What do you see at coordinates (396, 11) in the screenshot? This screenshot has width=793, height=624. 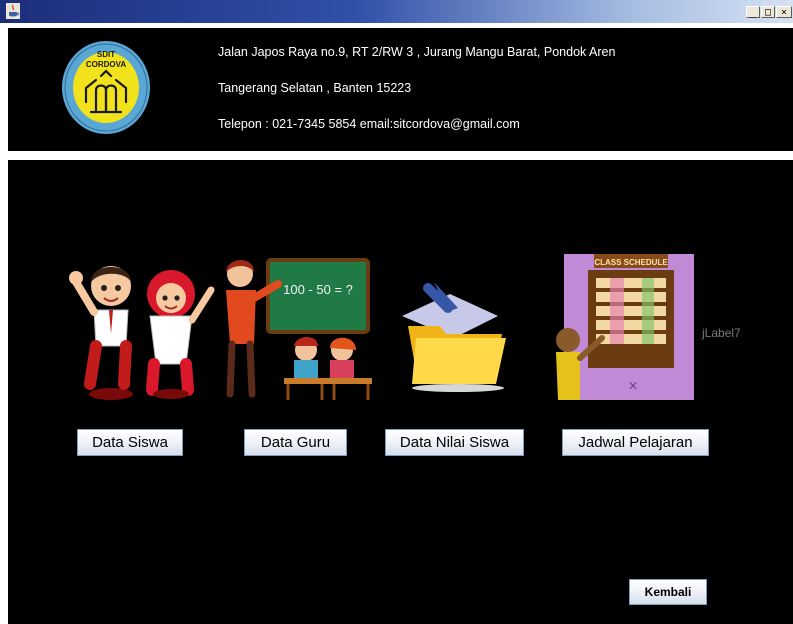 I see `title-bar: _ □ ×` at bounding box center [396, 11].